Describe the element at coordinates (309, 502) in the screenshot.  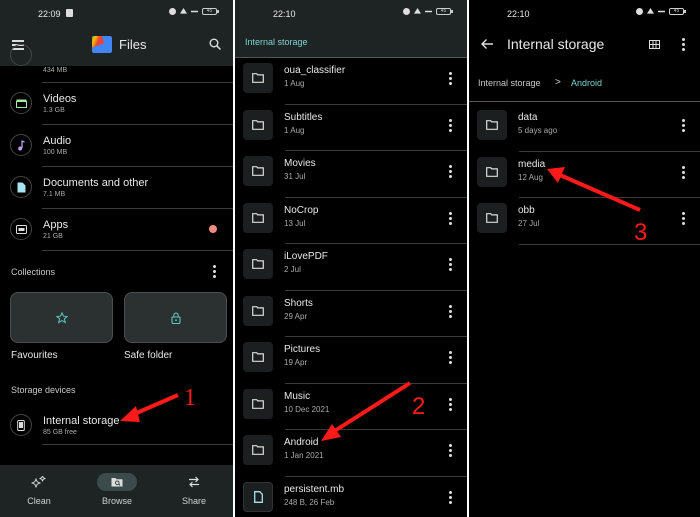
I see `item-meta: 248 B, 26 Feb` at that location.